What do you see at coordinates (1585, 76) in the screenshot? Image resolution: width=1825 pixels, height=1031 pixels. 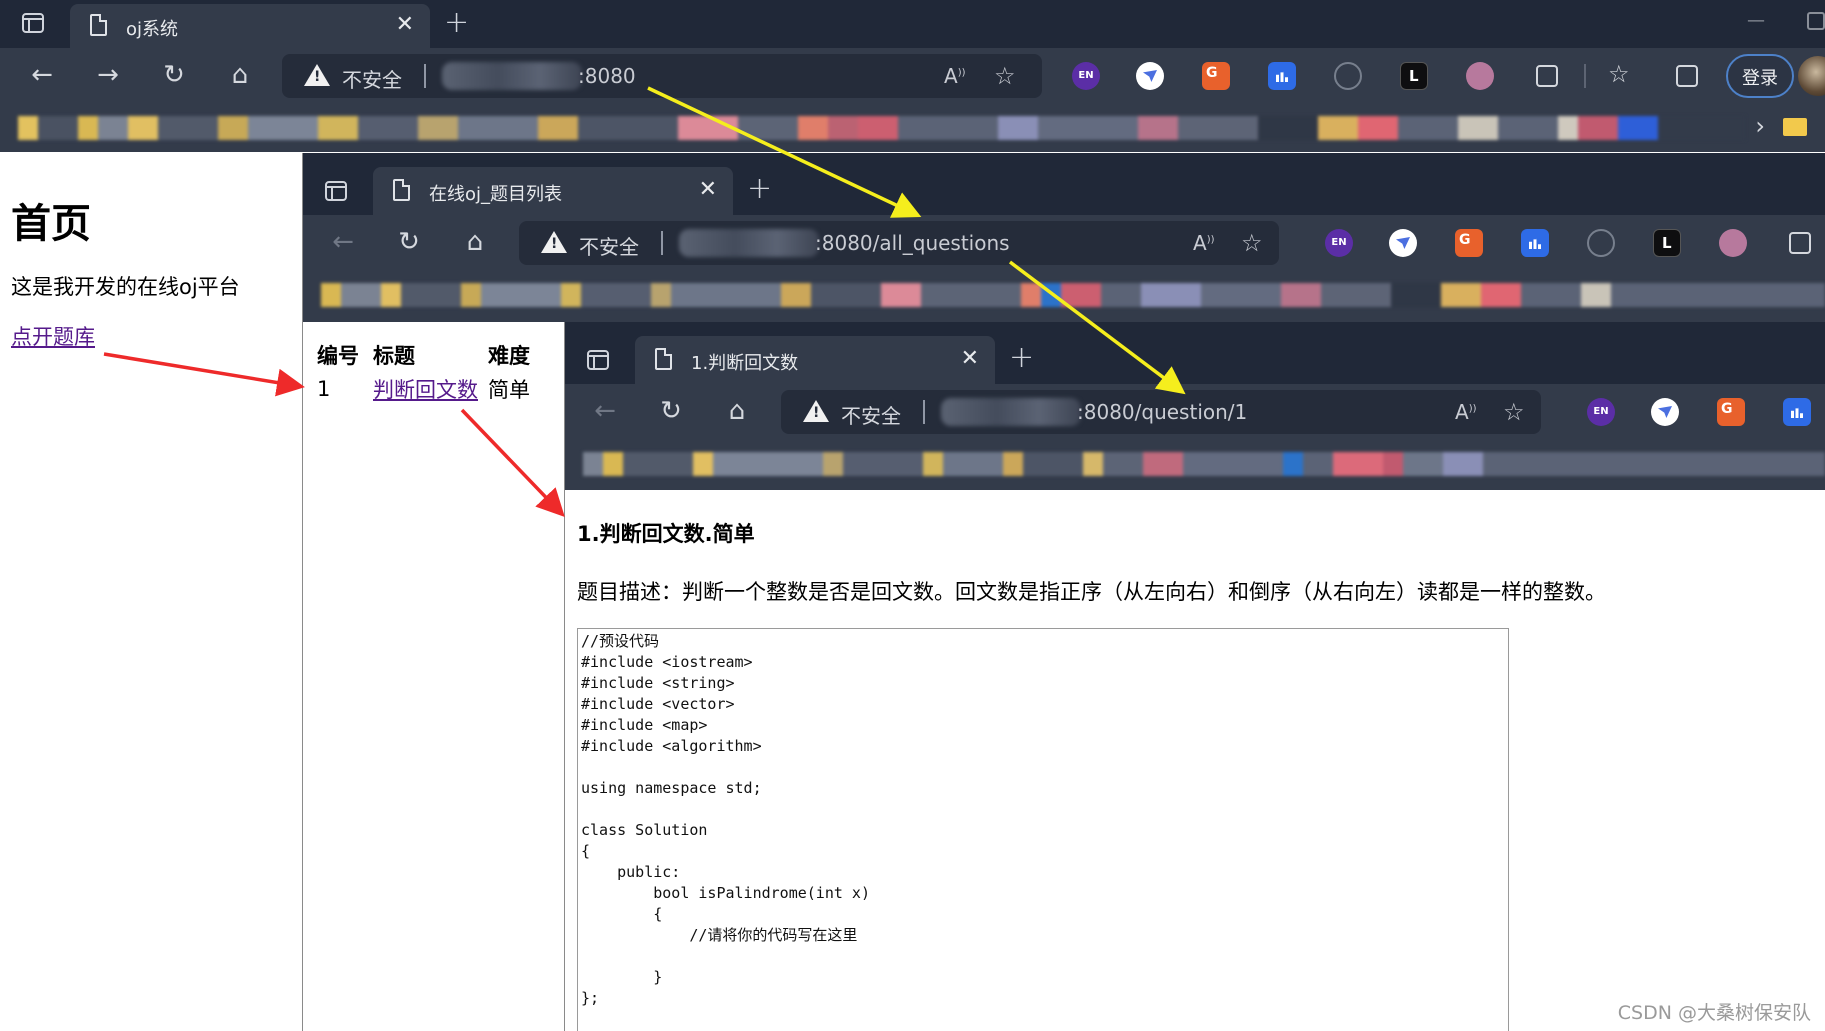 I see `divider` at bounding box center [1585, 76].